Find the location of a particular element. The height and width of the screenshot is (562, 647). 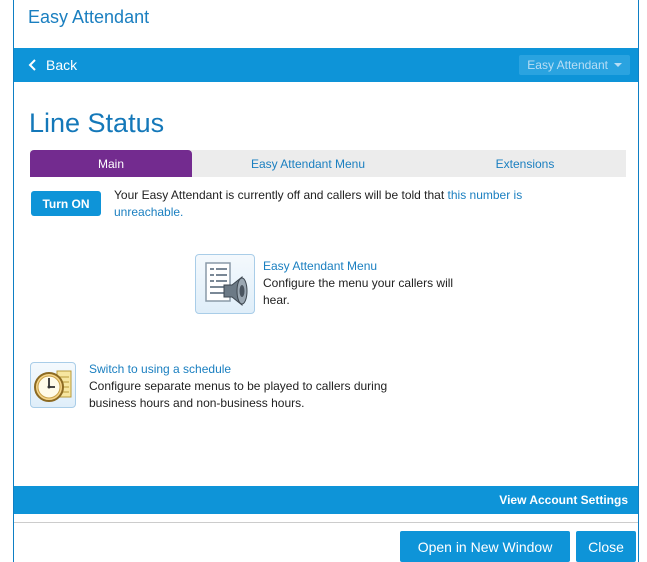

footer-bar: View Account Settings is located at coordinates (326, 500).